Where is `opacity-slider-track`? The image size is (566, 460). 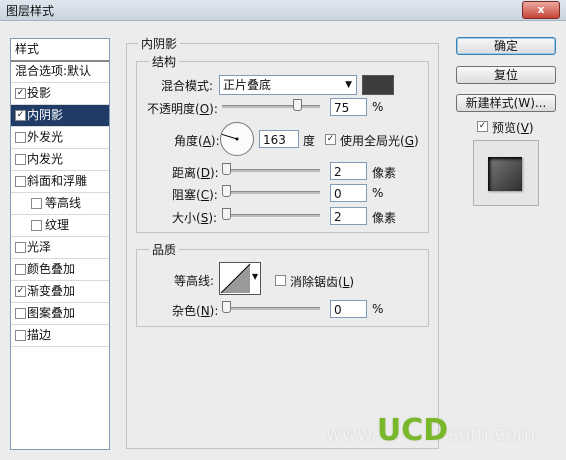
opacity-slider-track is located at coordinates (271, 106).